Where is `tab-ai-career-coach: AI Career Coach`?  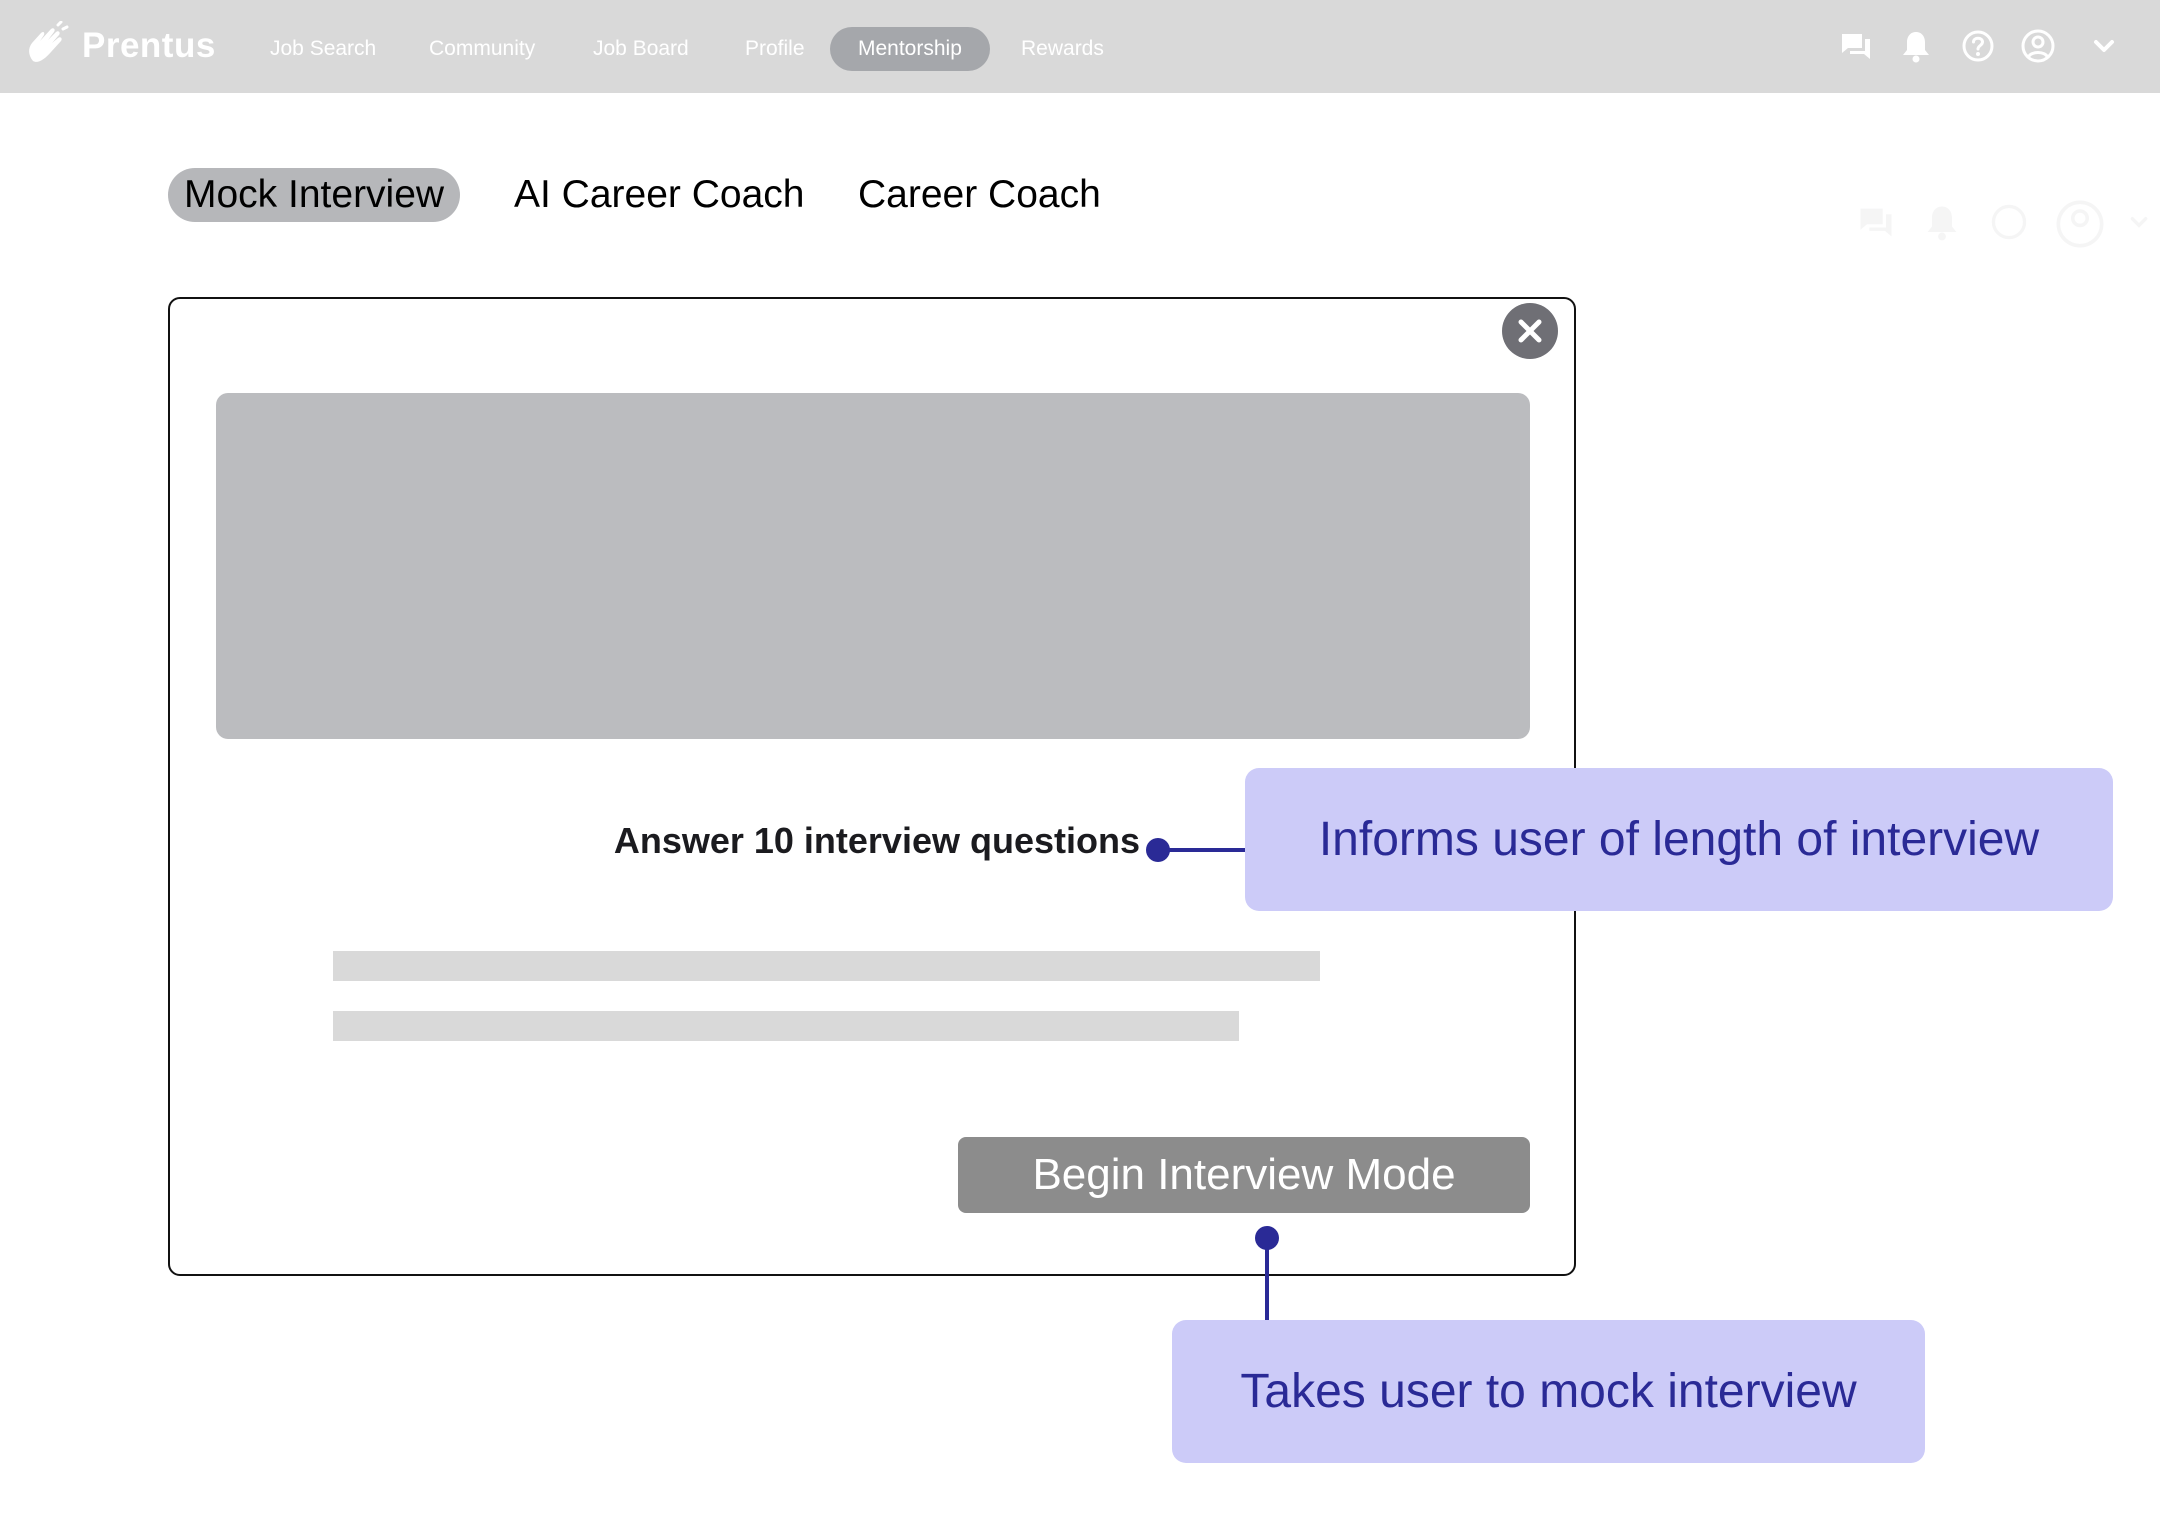 tab-ai-career-coach: AI Career Coach is located at coordinates (659, 195).